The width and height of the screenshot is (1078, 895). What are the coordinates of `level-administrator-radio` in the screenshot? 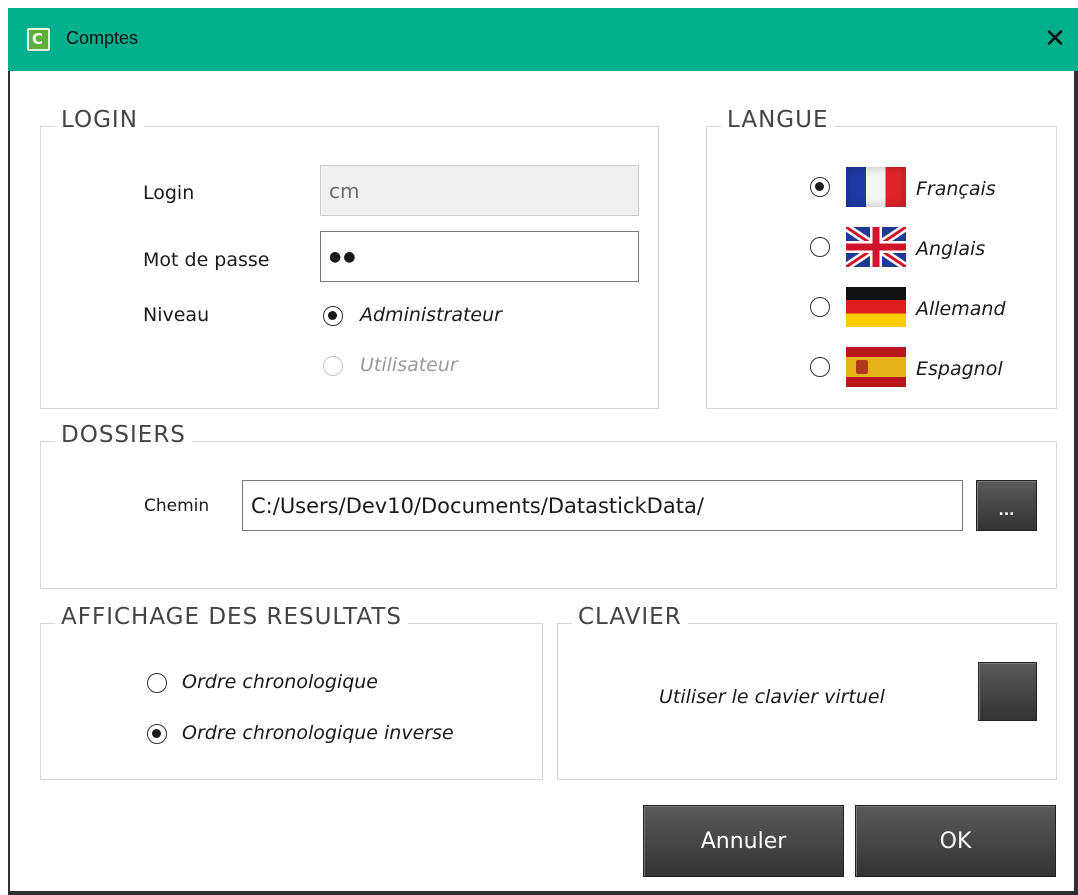 It's located at (333, 316).